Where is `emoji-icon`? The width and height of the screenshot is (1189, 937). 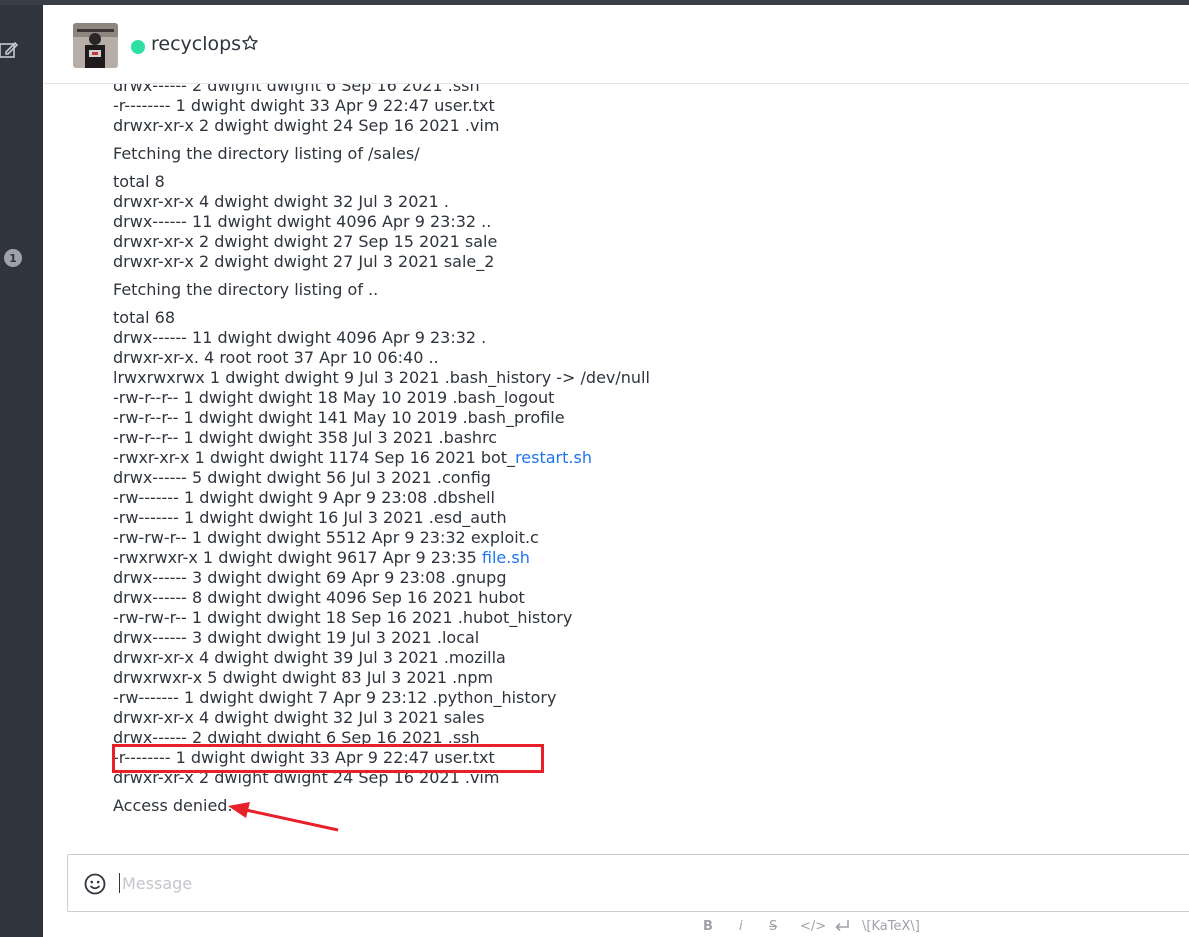
emoji-icon is located at coordinates (95, 884).